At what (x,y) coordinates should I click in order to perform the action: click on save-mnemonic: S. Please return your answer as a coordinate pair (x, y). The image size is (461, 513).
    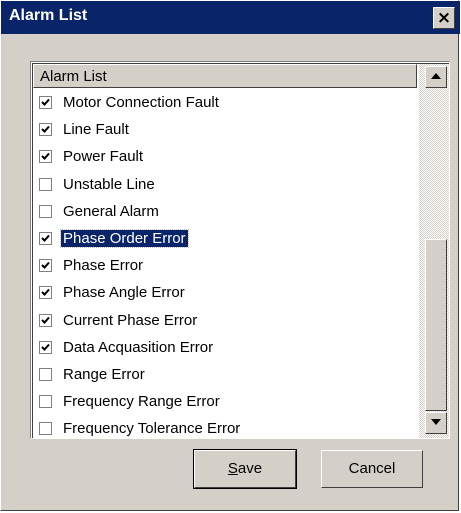
    Looking at the image, I should click on (232, 468).